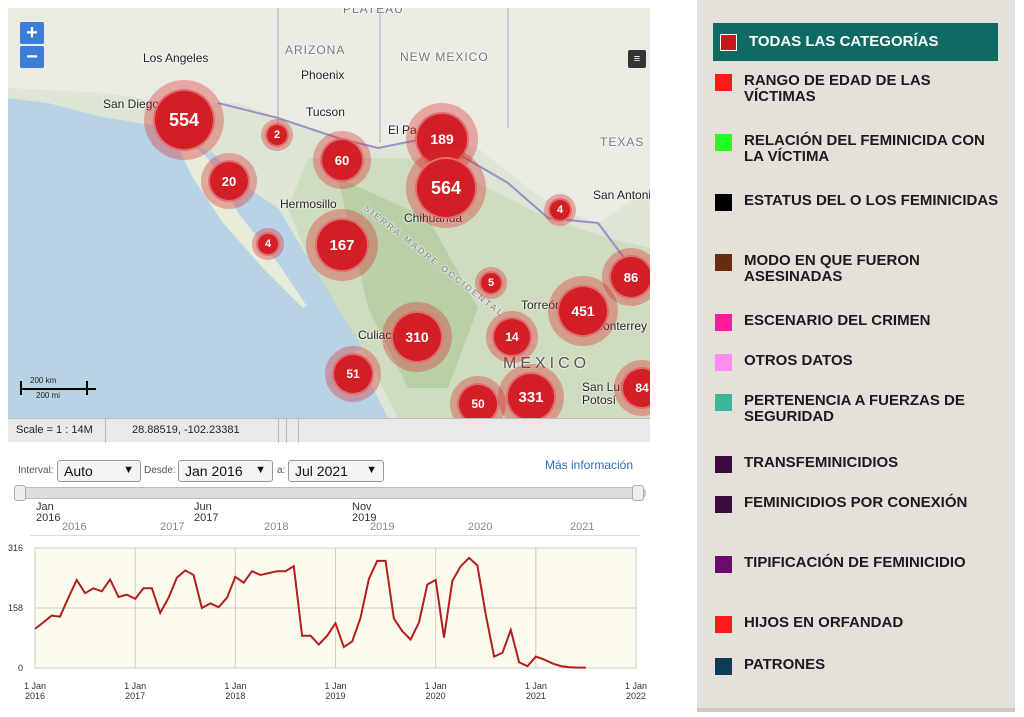 This screenshot has width=1024, height=717. What do you see at coordinates (589, 465) in the screenshot?
I see `more-info-link: Más información` at bounding box center [589, 465].